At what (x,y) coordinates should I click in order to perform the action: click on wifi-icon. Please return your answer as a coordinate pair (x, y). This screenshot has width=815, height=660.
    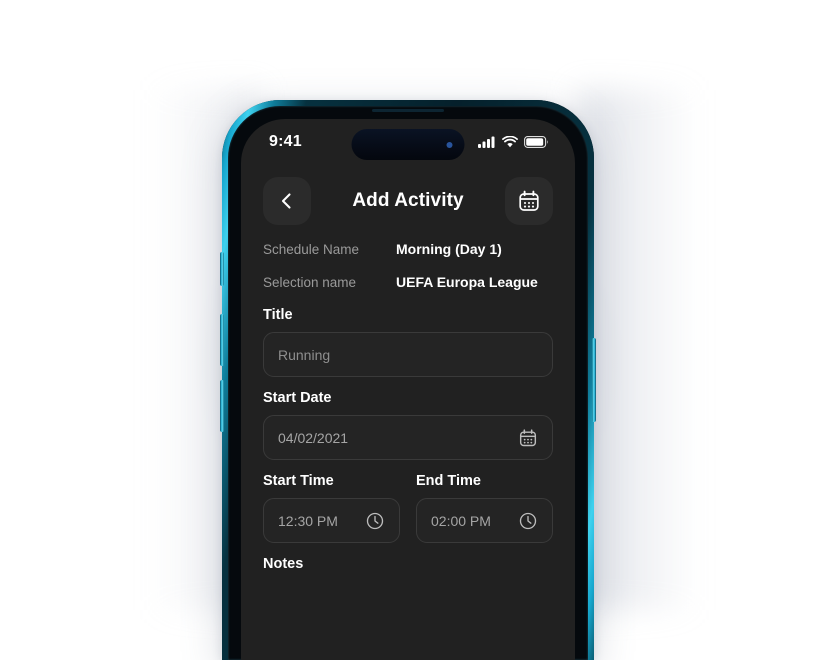
    Looking at the image, I should click on (510, 142).